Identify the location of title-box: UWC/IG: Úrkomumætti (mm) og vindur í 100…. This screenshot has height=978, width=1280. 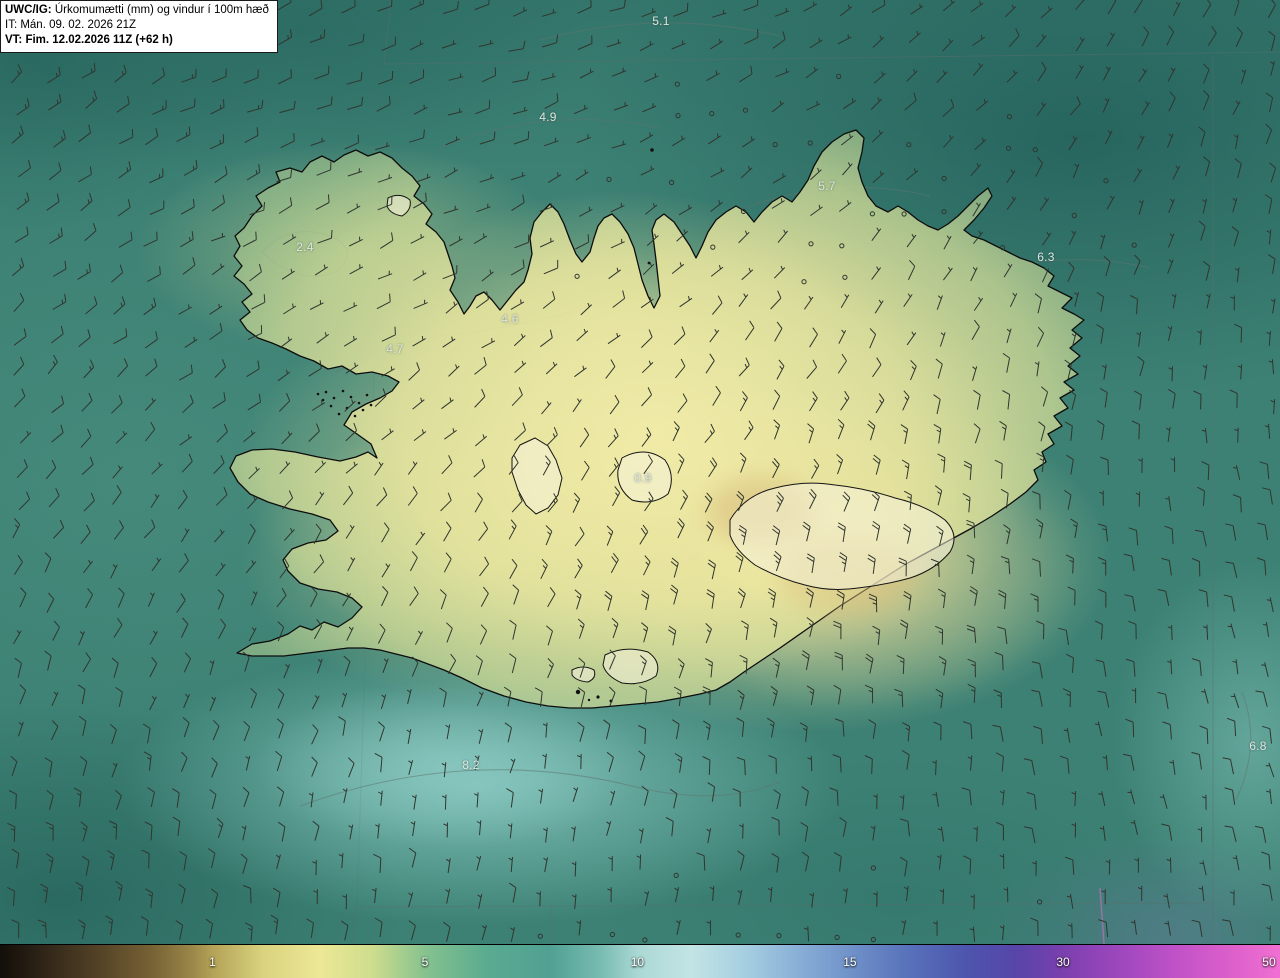
(139, 26).